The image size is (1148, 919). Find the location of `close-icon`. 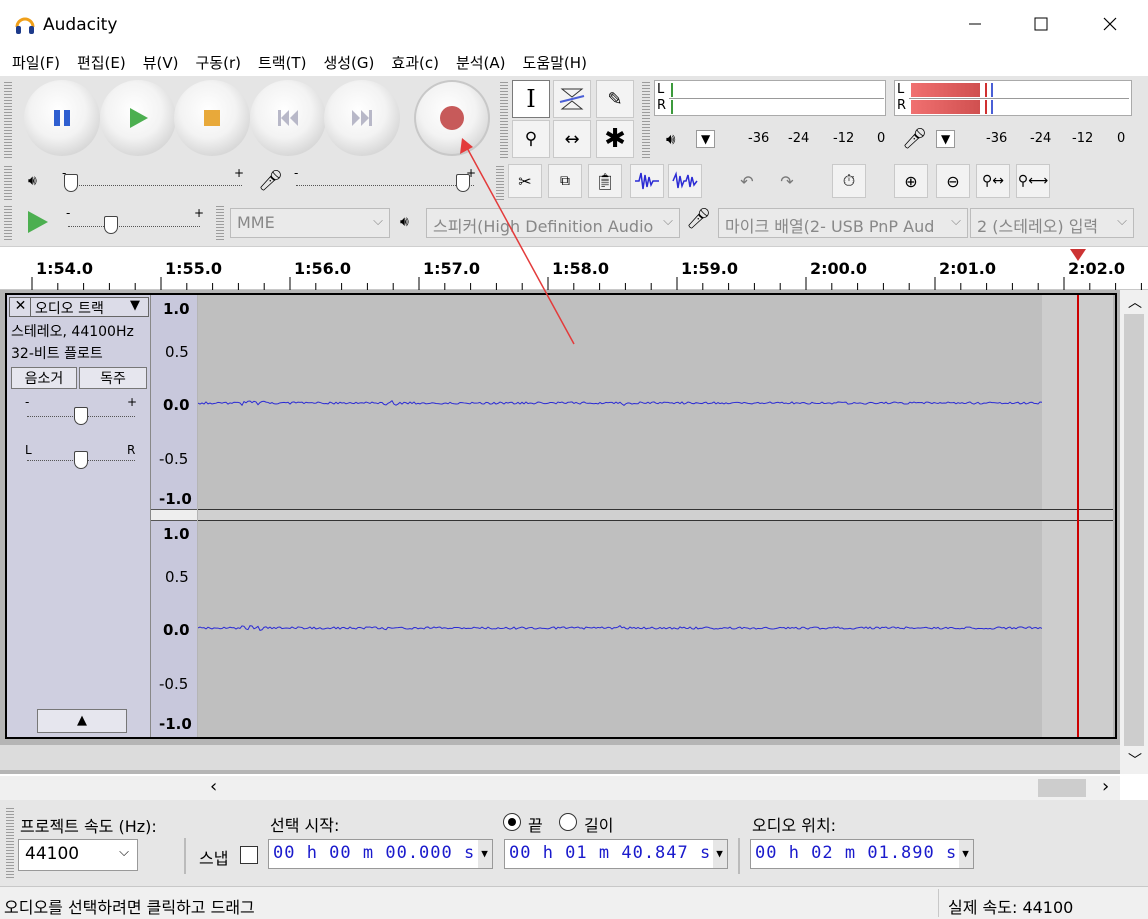

close-icon is located at coordinates (1110, 24).